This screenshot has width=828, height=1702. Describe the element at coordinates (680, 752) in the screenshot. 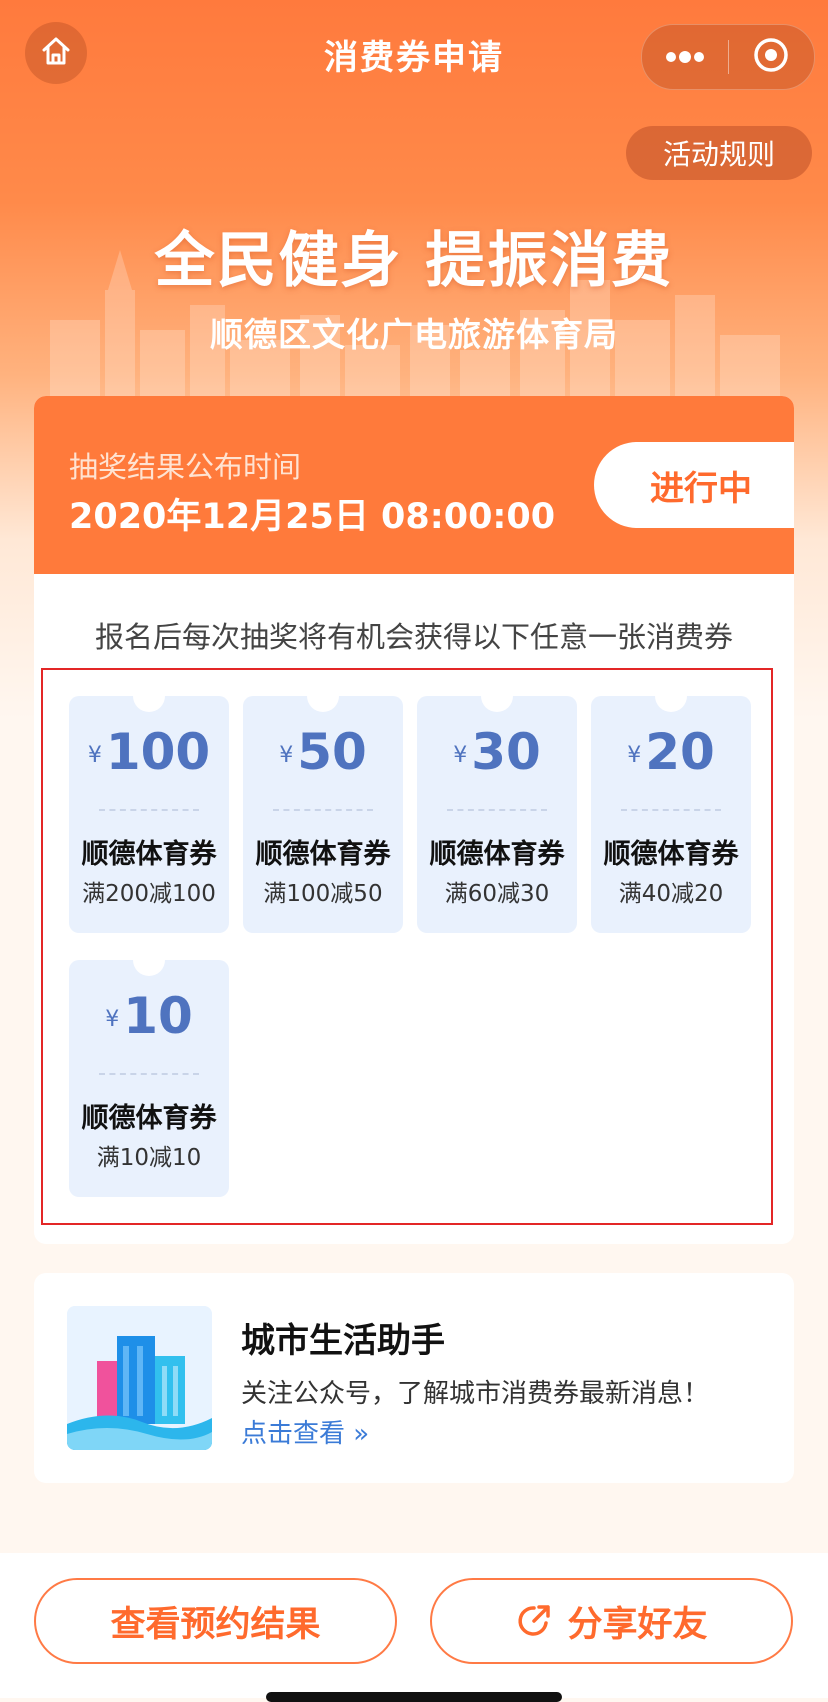

I see `coupon-value: 20` at that location.